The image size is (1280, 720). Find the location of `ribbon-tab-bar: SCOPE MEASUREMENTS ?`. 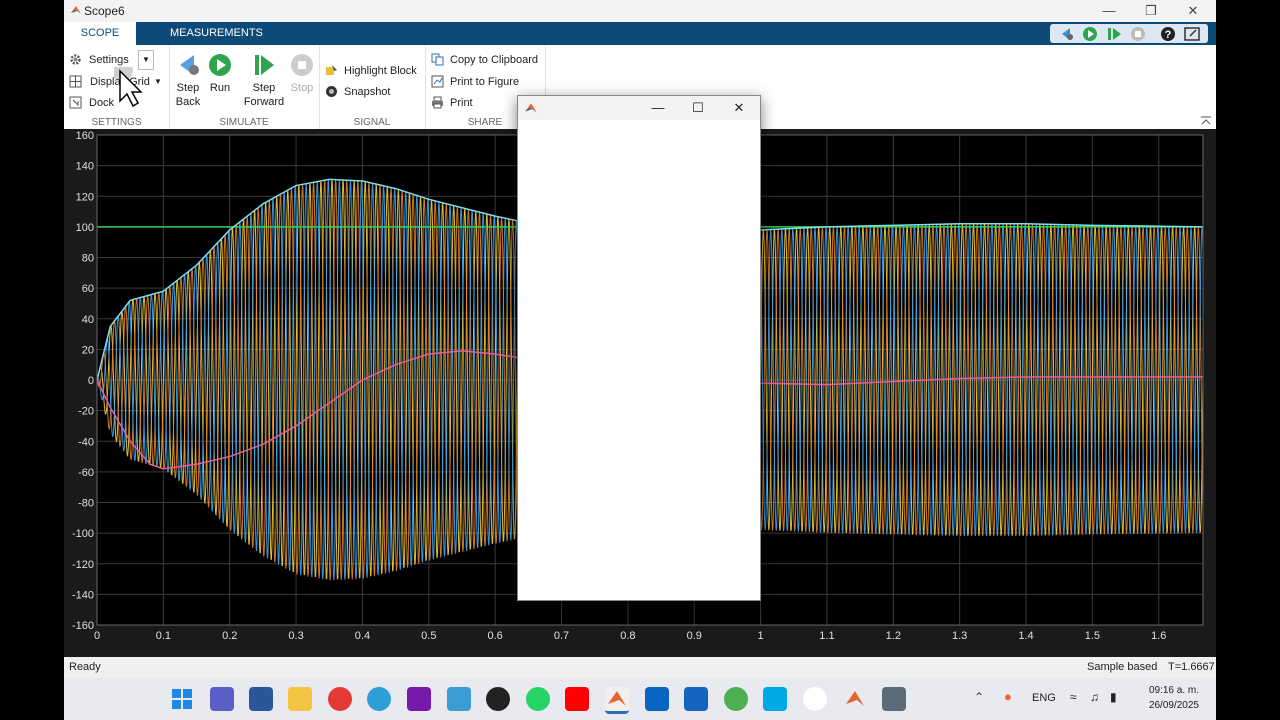

ribbon-tab-bar: SCOPE MEASUREMENTS ? is located at coordinates (640, 33).